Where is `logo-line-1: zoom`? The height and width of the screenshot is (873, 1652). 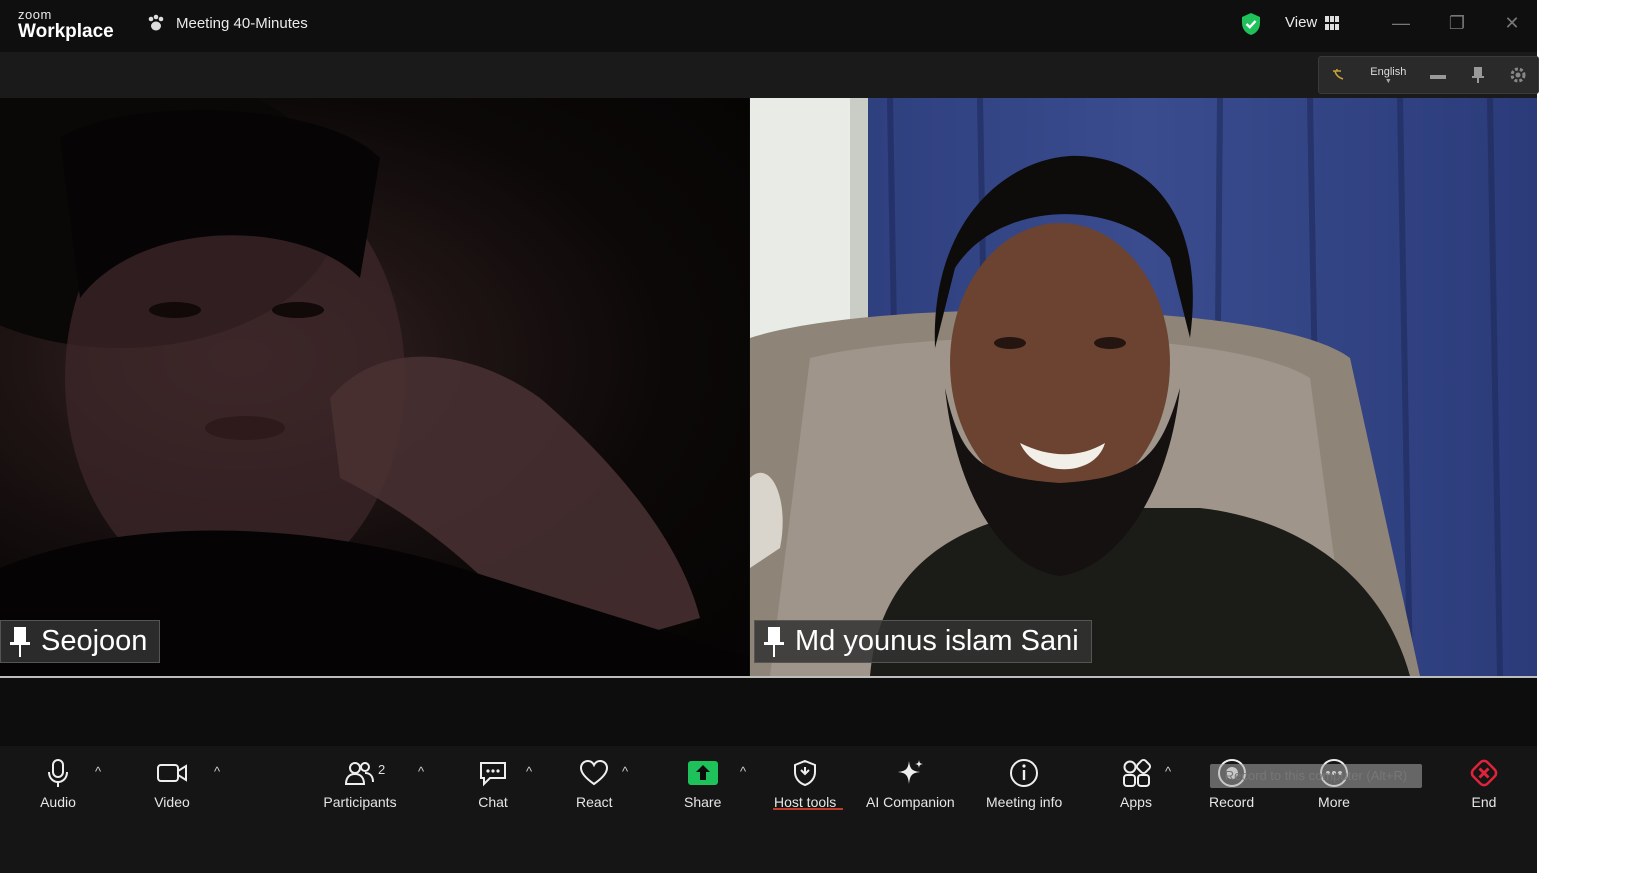 logo-line-1: zoom is located at coordinates (35, 14).